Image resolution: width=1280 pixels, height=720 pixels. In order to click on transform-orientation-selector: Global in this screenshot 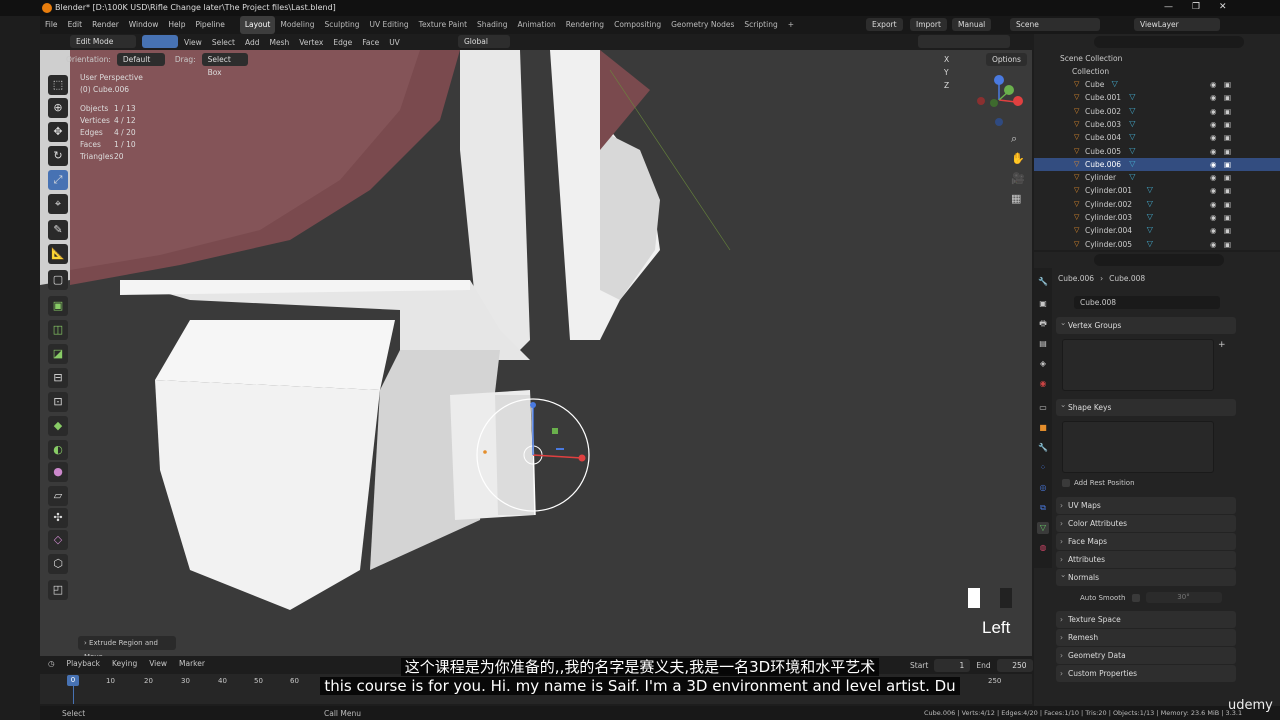, I will do `click(484, 41)`.